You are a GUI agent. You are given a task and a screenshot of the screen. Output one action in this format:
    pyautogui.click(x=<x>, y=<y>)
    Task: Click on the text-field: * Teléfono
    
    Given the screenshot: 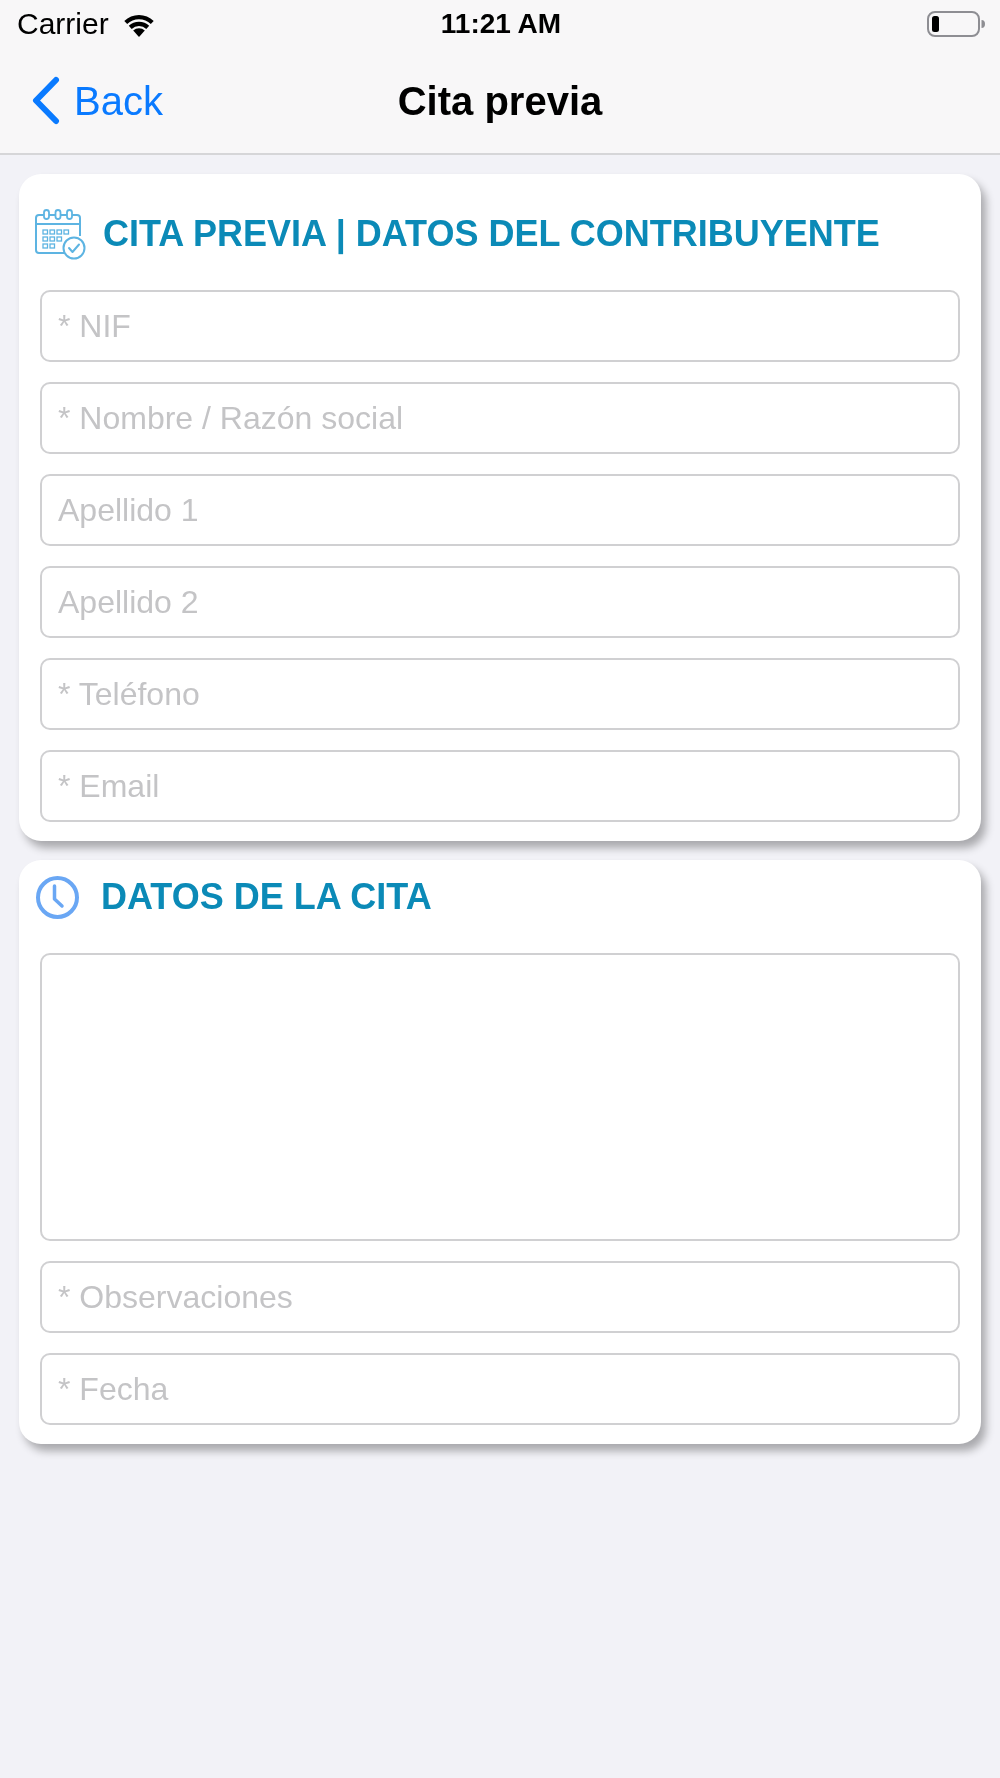 What is the action you would take?
    pyautogui.click(x=500, y=694)
    